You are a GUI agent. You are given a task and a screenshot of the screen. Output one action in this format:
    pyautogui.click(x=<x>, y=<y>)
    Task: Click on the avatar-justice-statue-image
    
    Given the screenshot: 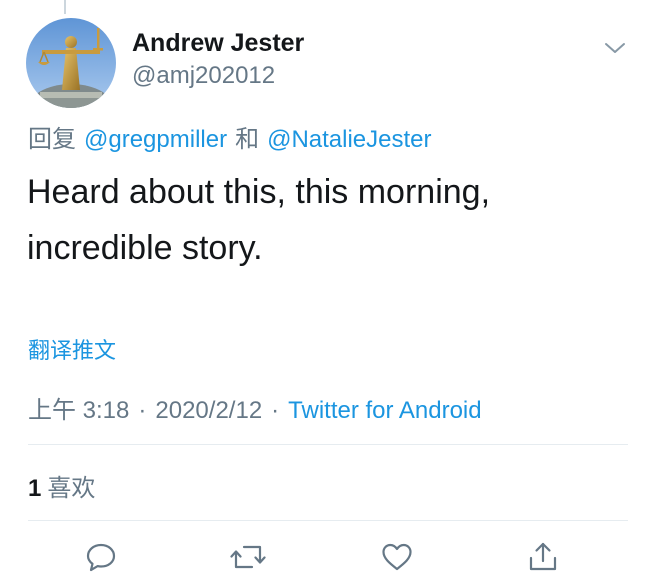 What is the action you would take?
    pyautogui.click(x=71, y=63)
    